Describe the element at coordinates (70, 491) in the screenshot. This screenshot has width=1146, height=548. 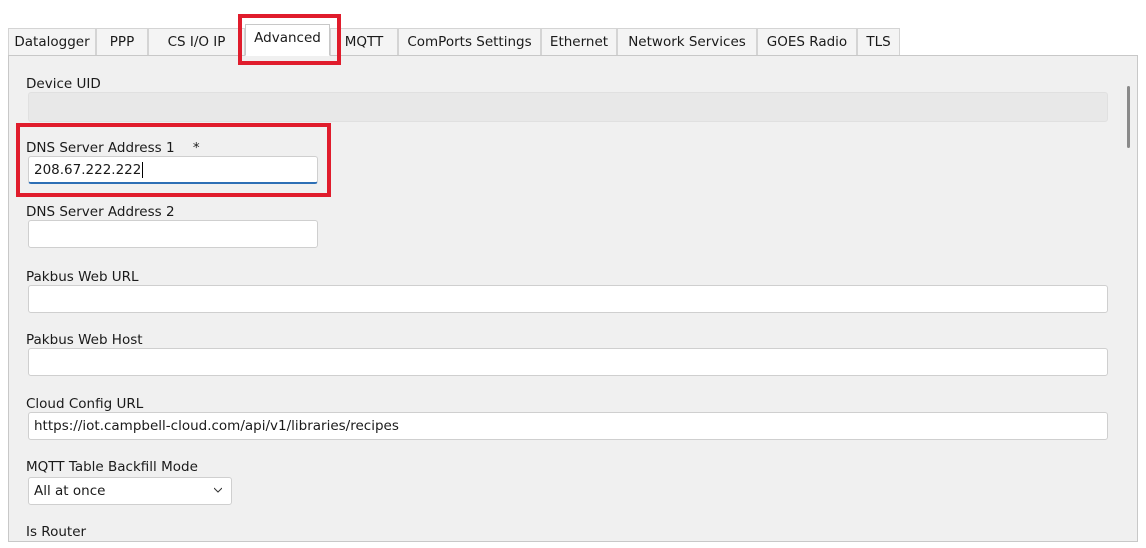
I see `mqtt-backfill-value: All at once` at that location.